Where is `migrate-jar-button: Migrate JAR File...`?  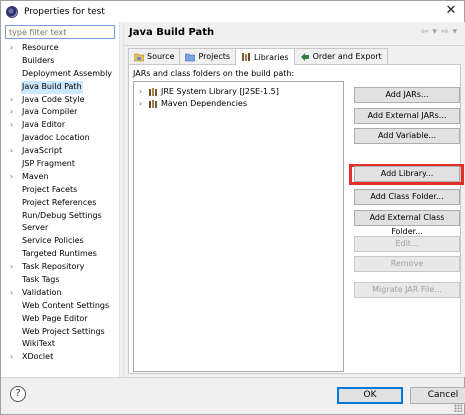
migrate-jar-button: Migrate JAR File... is located at coordinates (407, 290).